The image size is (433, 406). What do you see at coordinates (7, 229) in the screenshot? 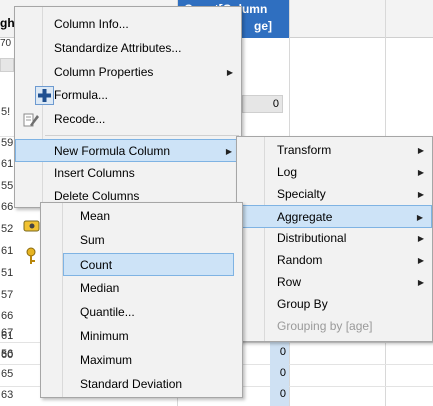
I see `table-cell: 52` at bounding box center [7, 229].